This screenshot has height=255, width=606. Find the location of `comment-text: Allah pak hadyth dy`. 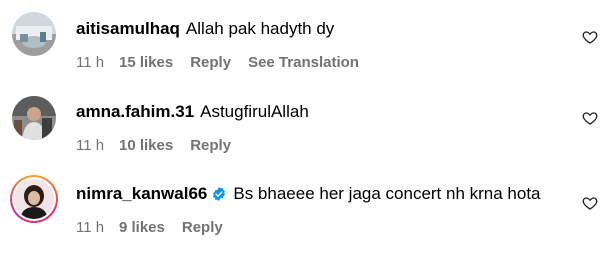

comment-text: Allah pak hadyth dy is located at coordinates (260, 28).